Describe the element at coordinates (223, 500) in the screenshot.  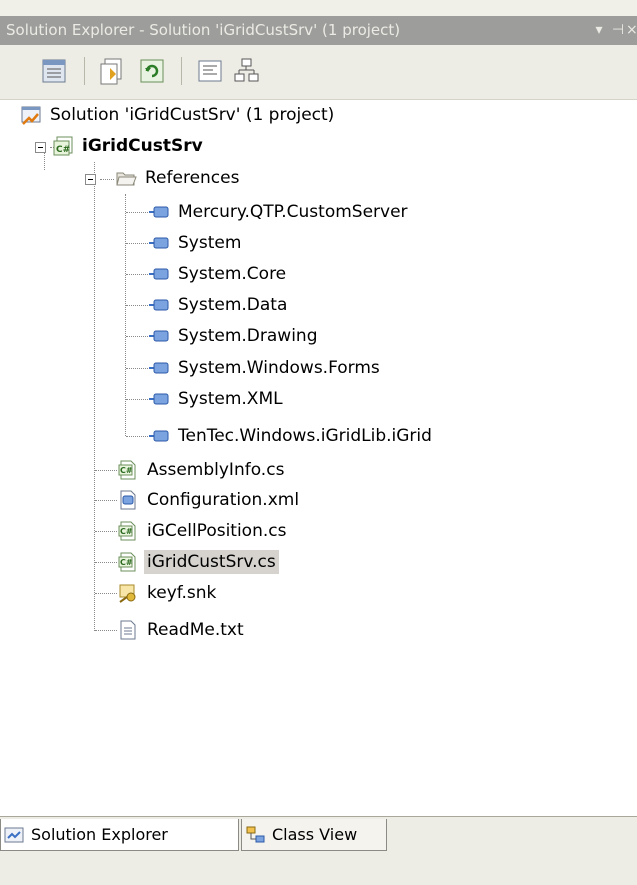
I see `file-label: Configuration.xml` at that location.